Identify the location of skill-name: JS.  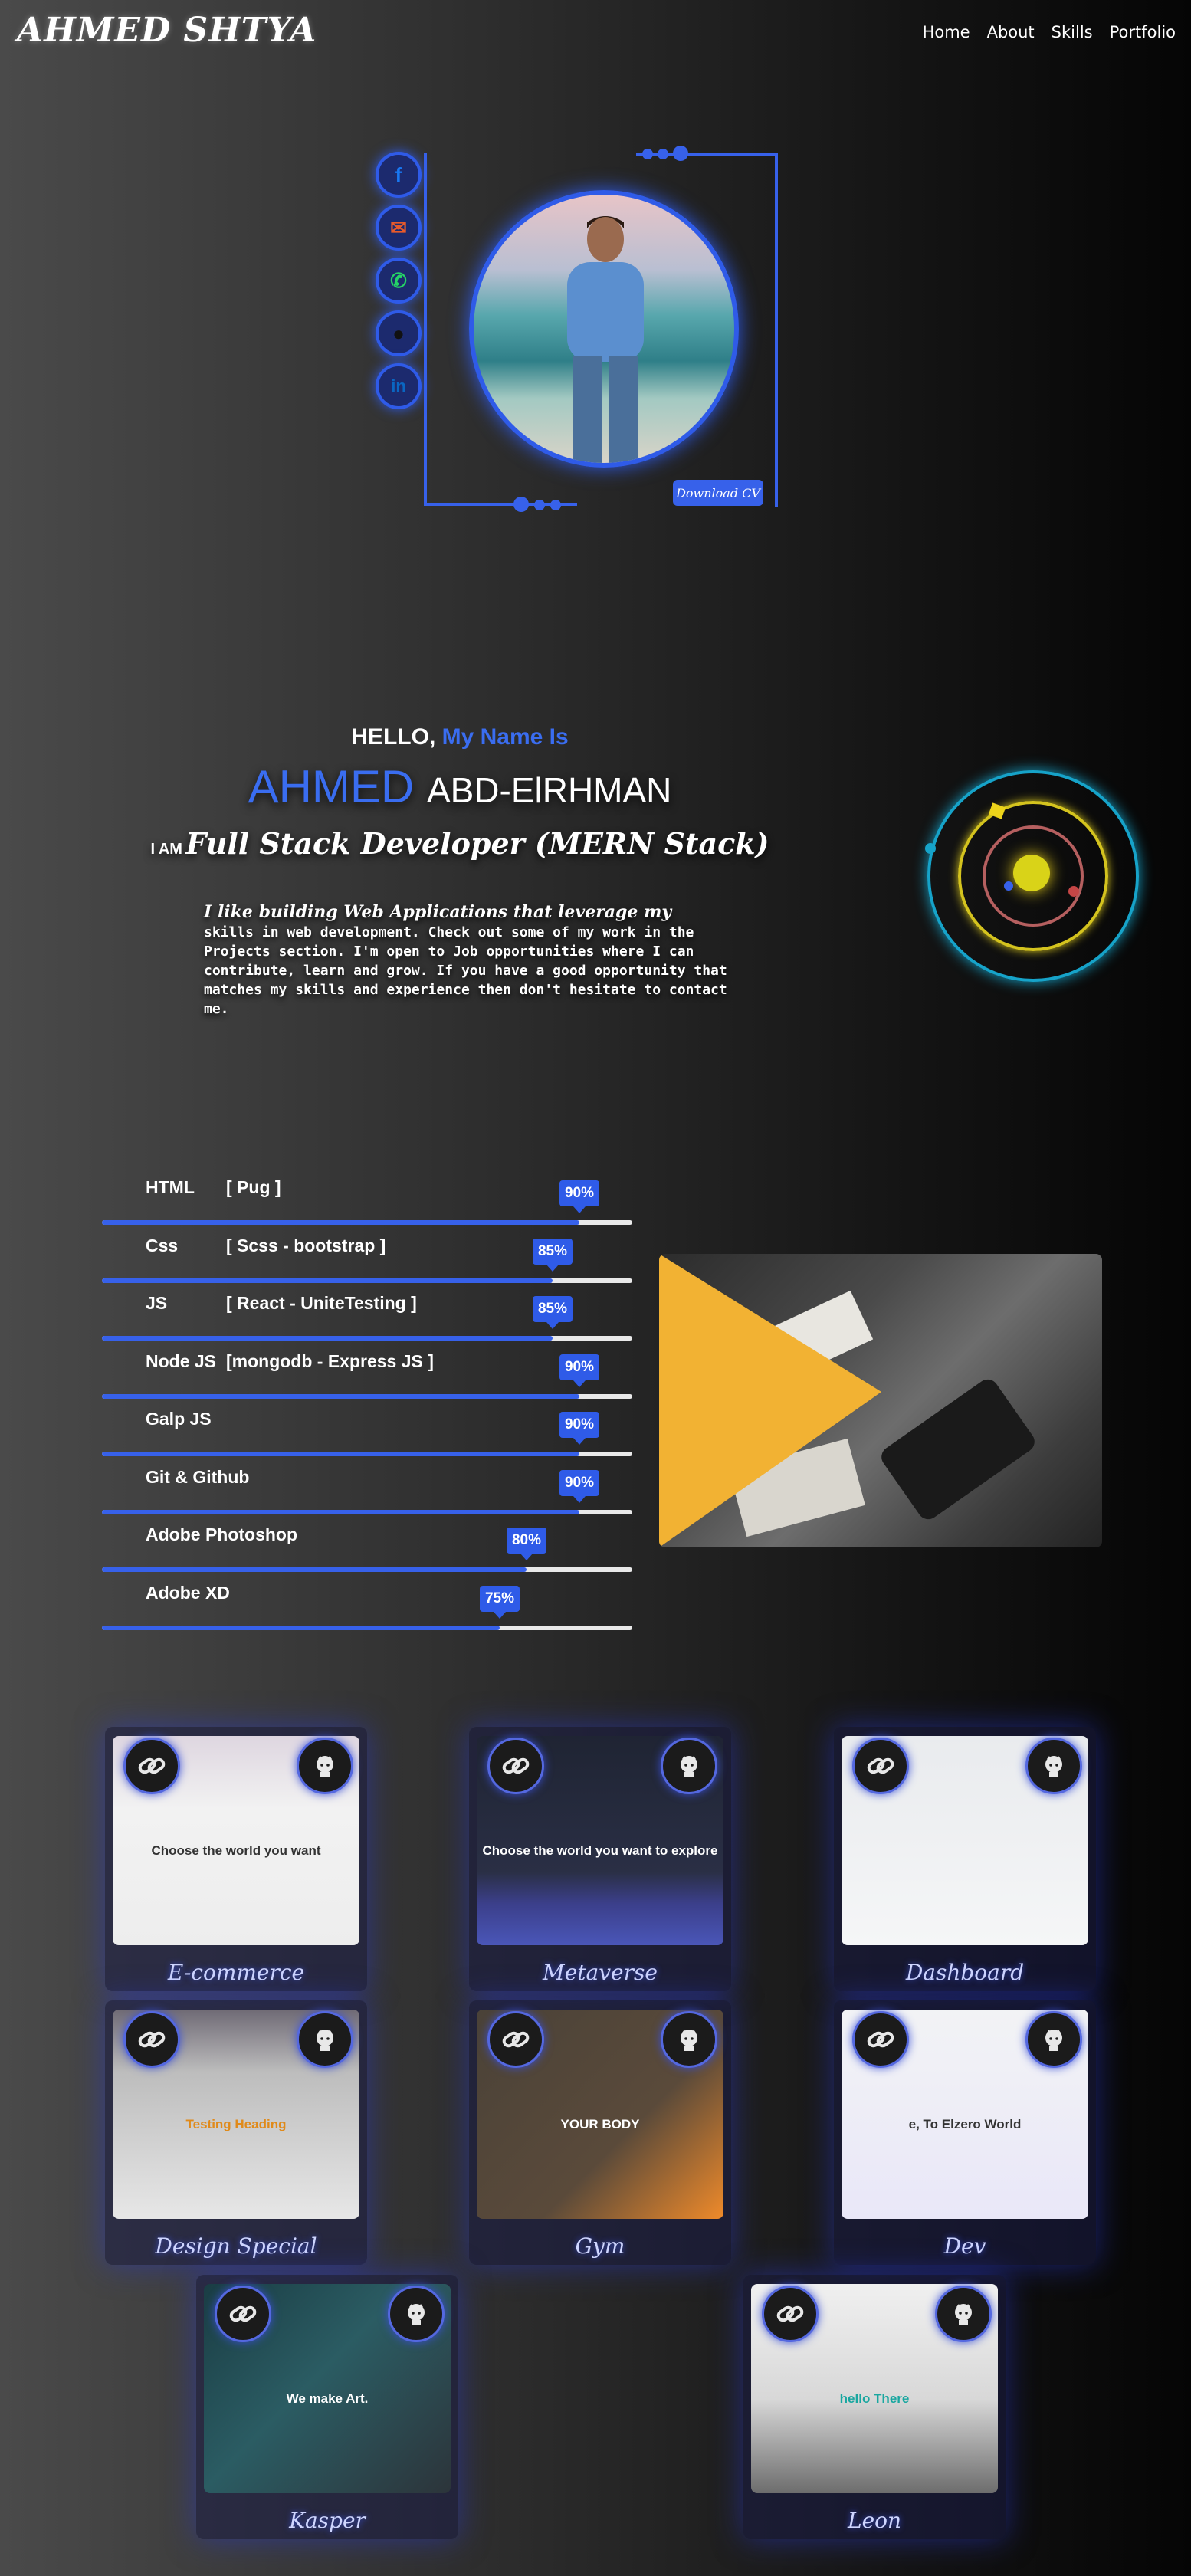
(157, 1303).